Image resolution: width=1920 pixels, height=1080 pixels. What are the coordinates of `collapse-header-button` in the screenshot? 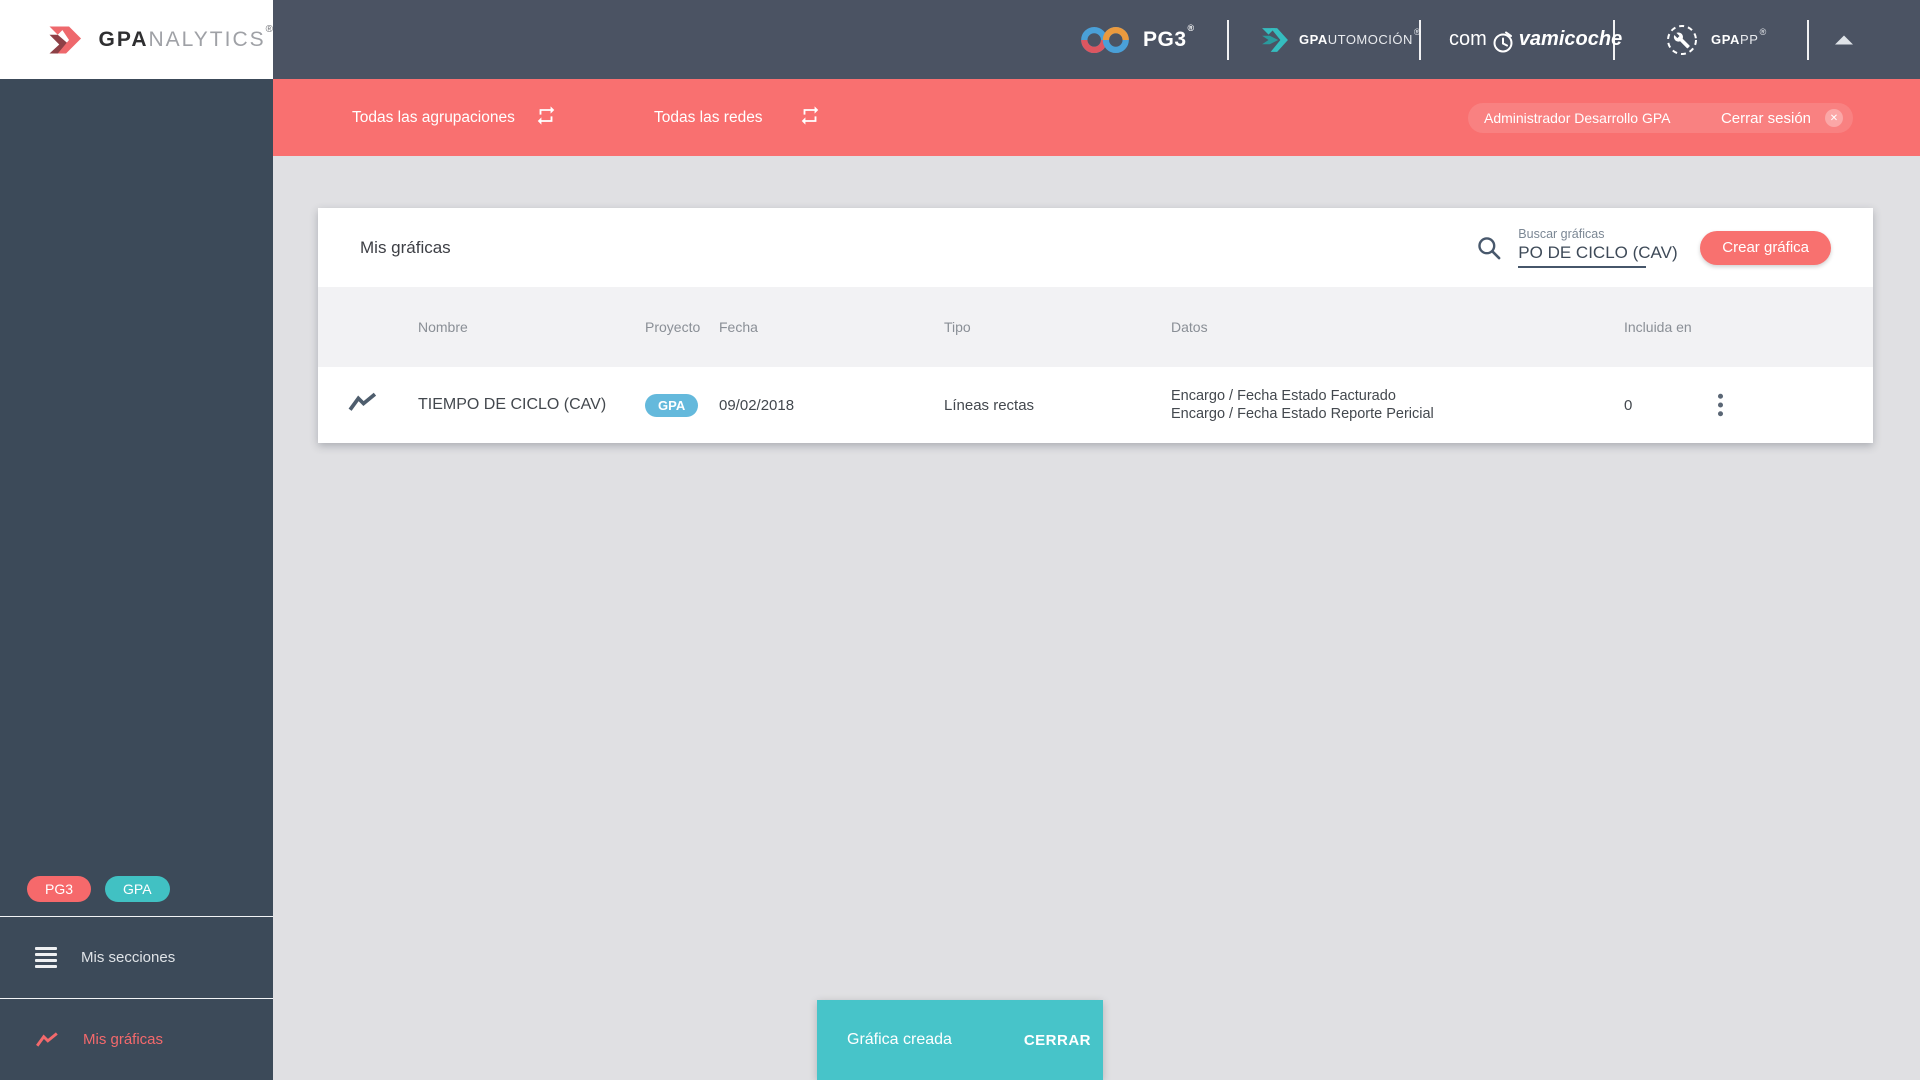 It's located at (1844, 39).